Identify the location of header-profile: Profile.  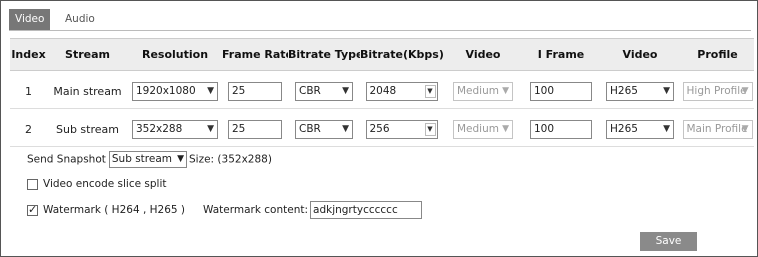
(717, 54).